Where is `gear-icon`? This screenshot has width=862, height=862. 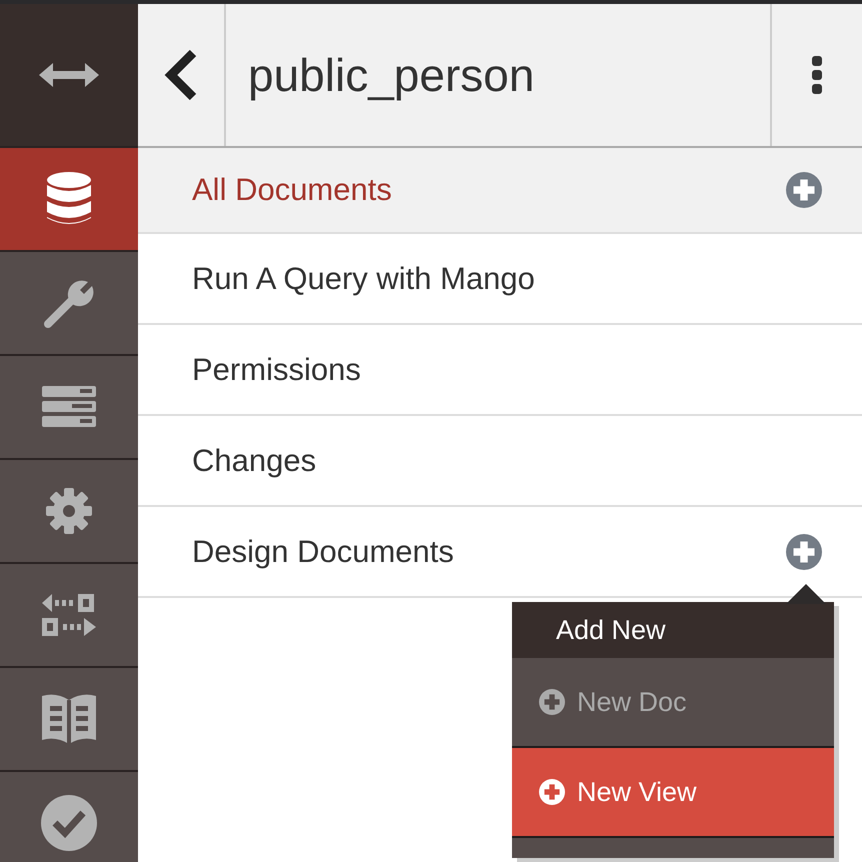
gear-icon is located at coordinates (69, 511).